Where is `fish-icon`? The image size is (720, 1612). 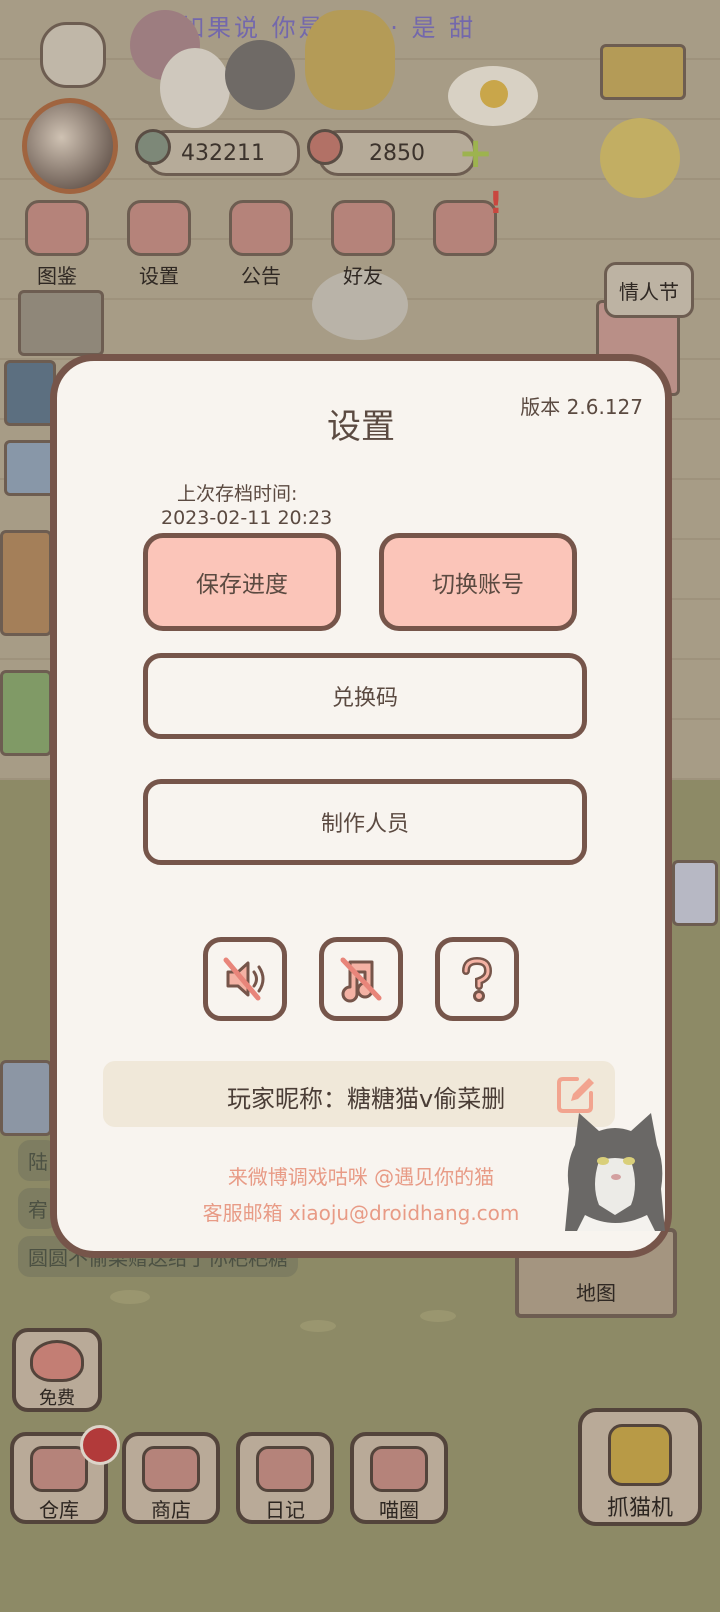
fish-icon is located at coordinates (153, 147).